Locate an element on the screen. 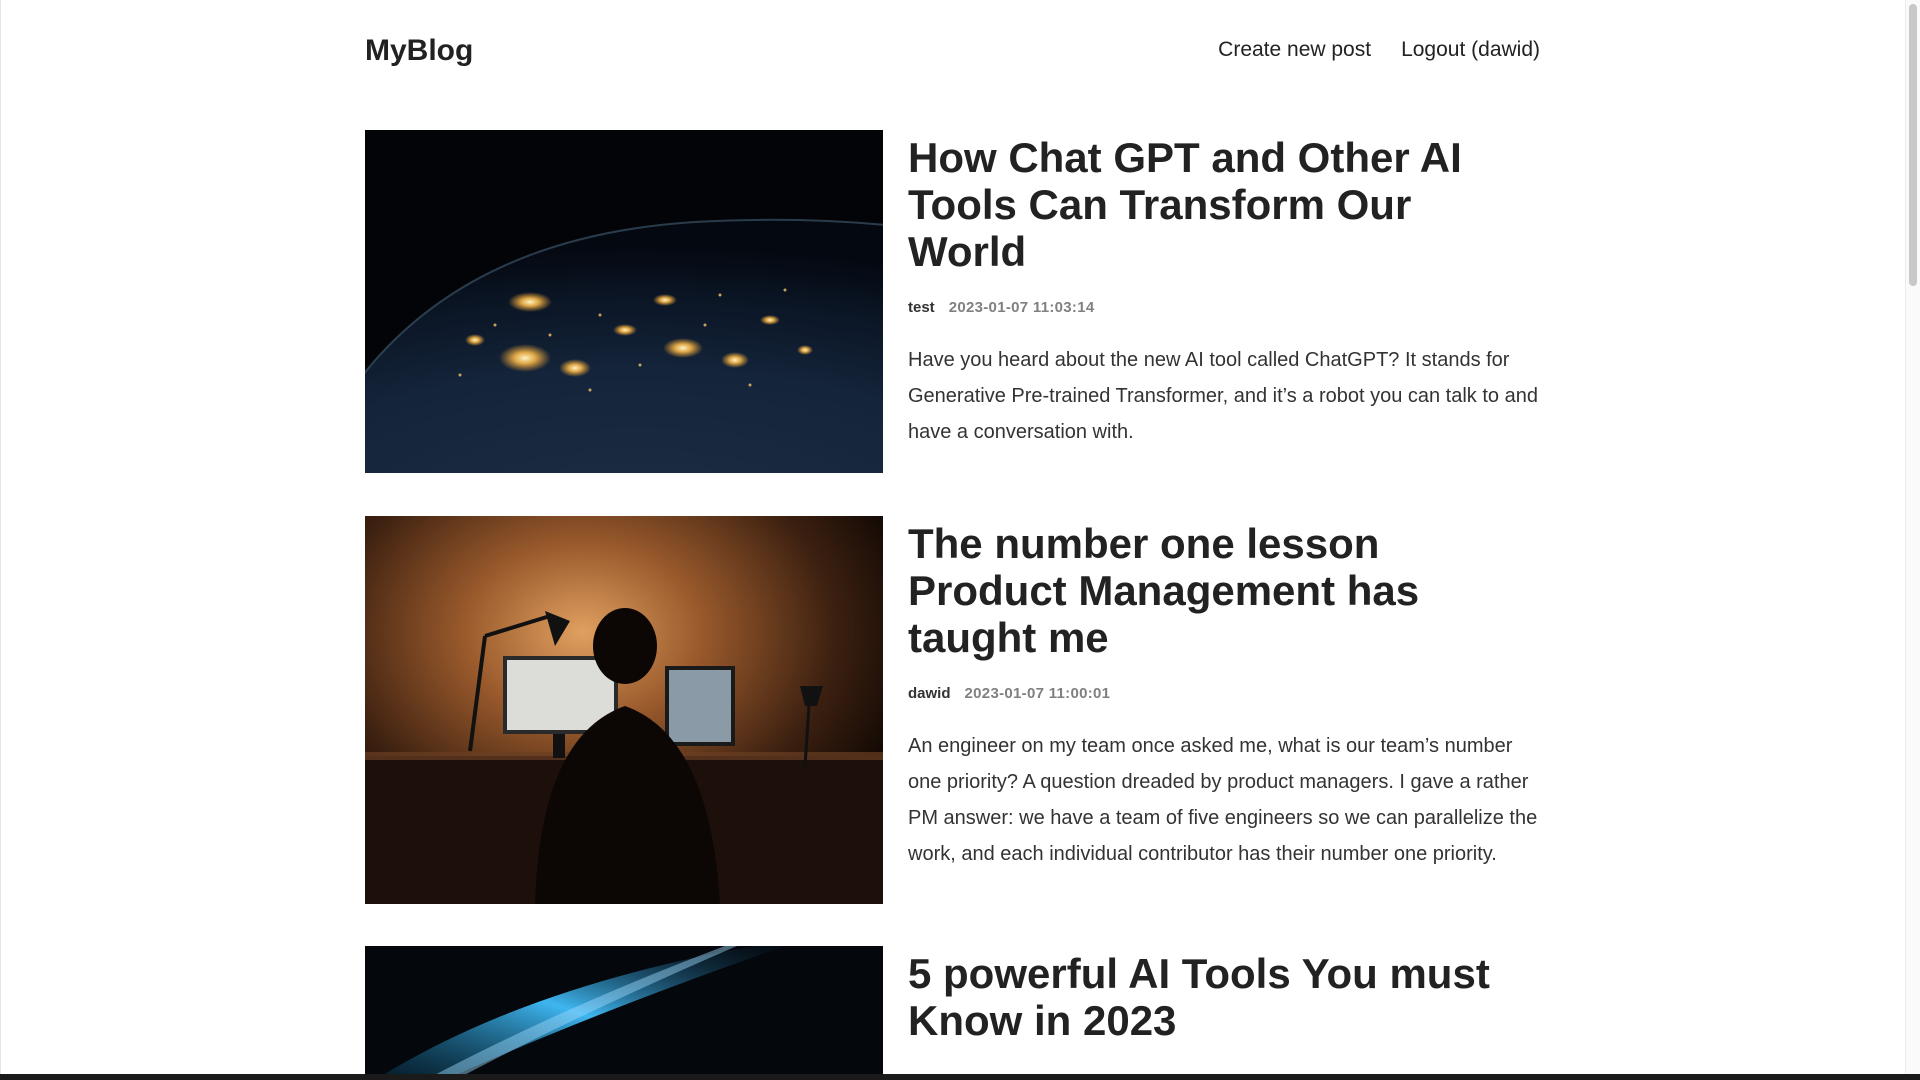 This screenshot has height=1080, width=1920. blue-light-streak-image is located at coordinates (624, 1013).